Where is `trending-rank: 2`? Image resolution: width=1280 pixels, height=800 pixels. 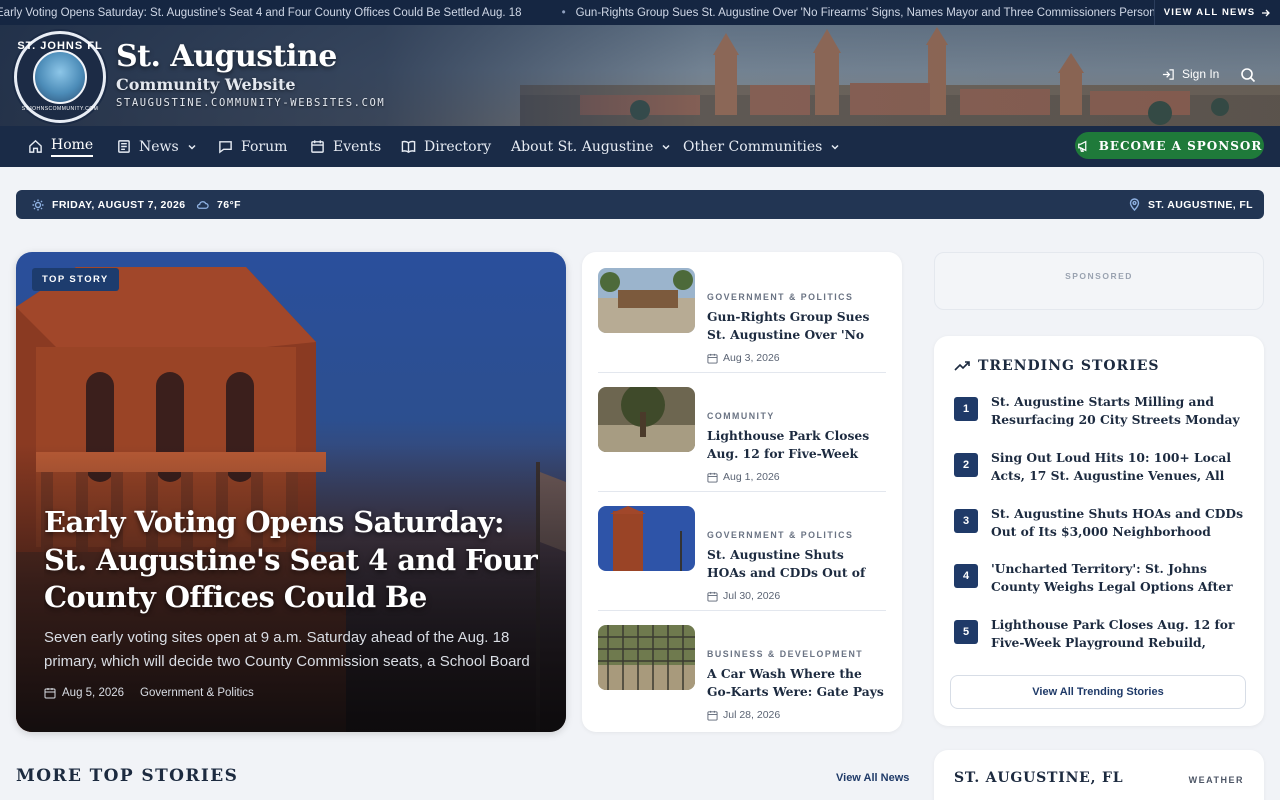
trending-rank: 2 is located at coordinates (966, 465).